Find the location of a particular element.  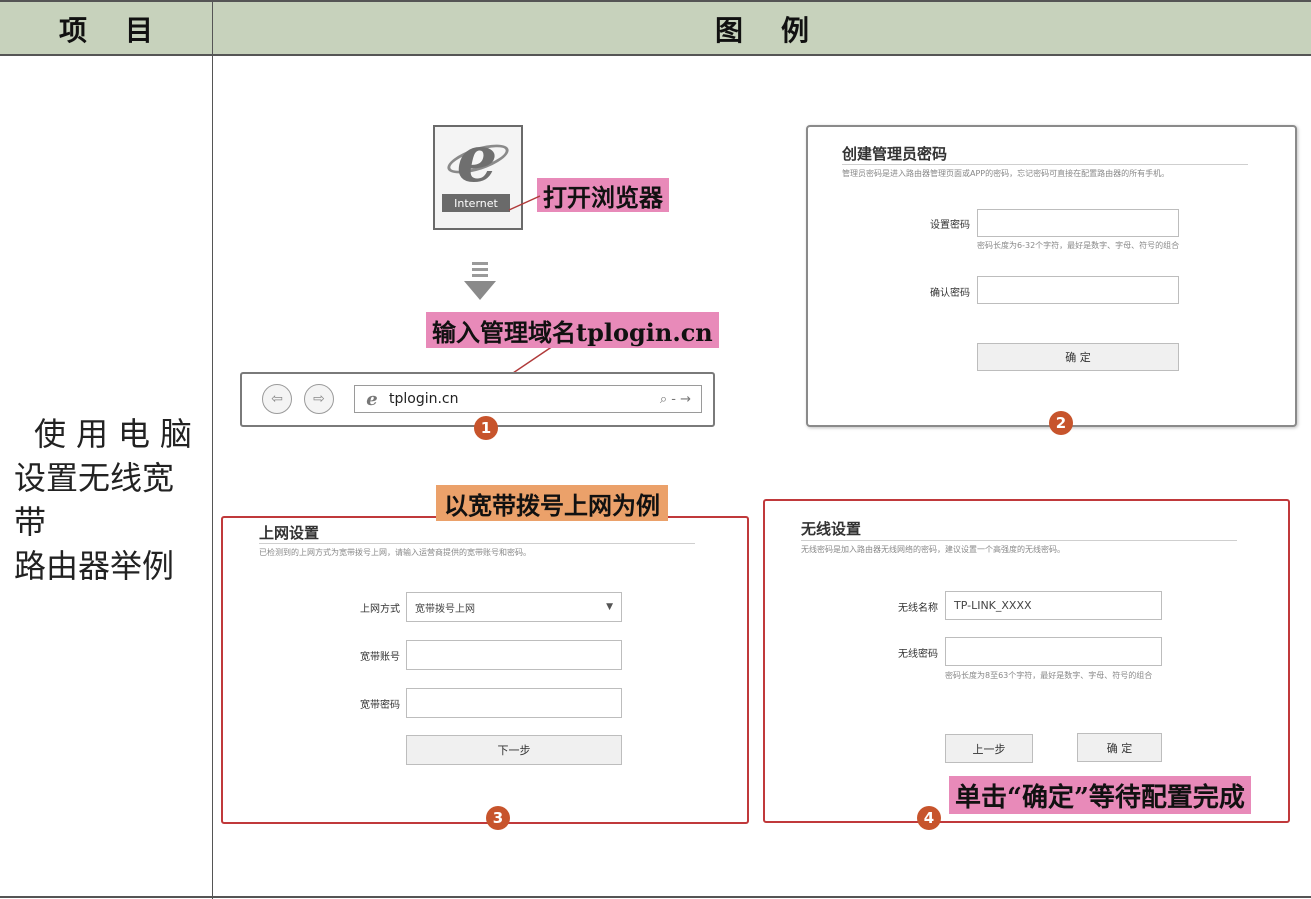

confirm-button-step4: 确 定 is located at coordinates (1119, 747).